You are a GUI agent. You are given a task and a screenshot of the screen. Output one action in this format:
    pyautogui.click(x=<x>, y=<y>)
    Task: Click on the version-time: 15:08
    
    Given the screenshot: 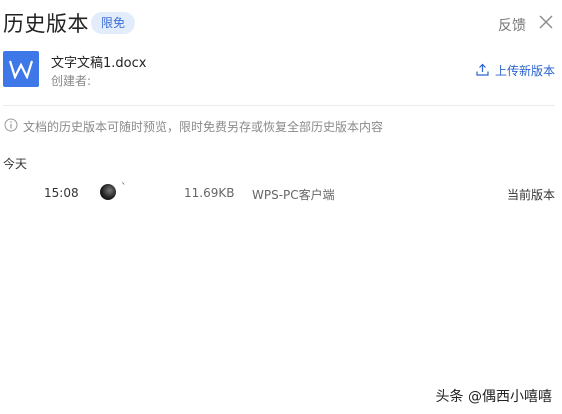 What is the action you would take?
    pyautogui.click(x=61, y=193)
    